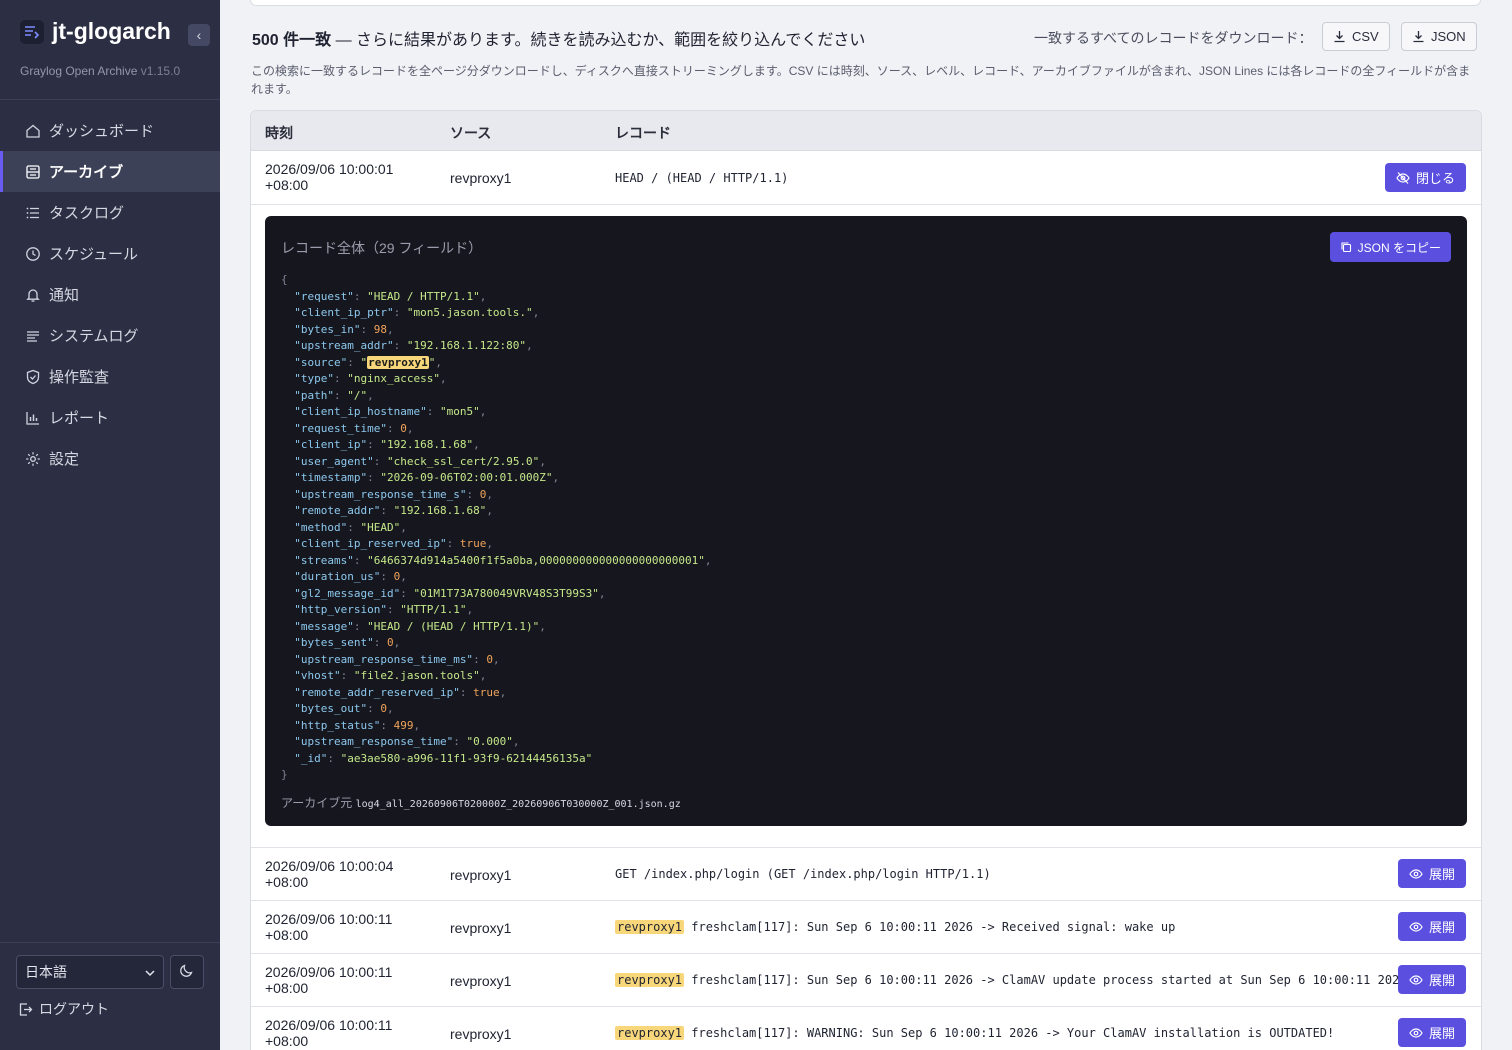 This screenshot has width=1512, height=1050. Describe the element at coordinates (1365, 36) in the screenshot. I see `csv-label: CSV` at that location.